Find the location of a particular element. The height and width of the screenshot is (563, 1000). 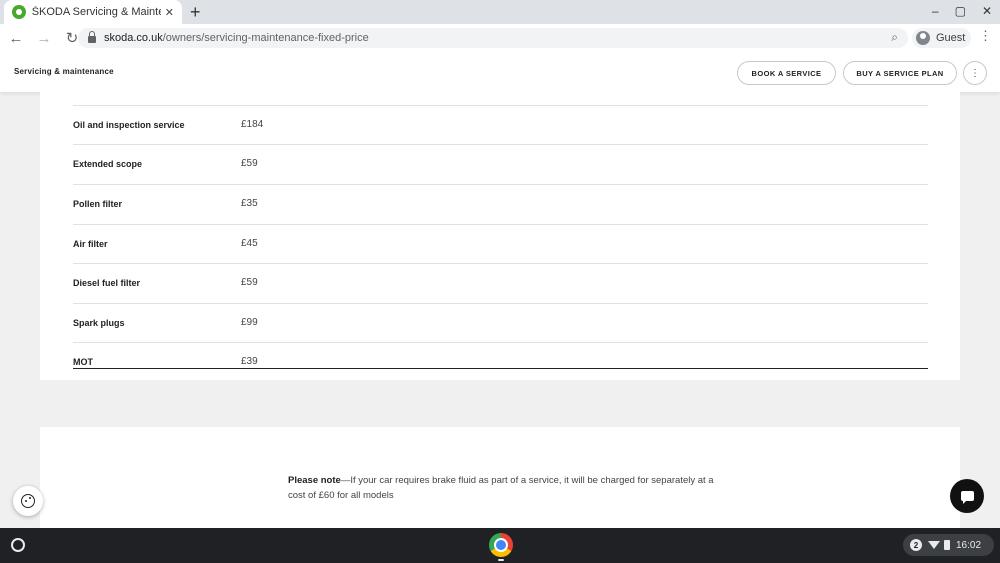

close-window-icon: ✕ is located at coordinates (987, 11).